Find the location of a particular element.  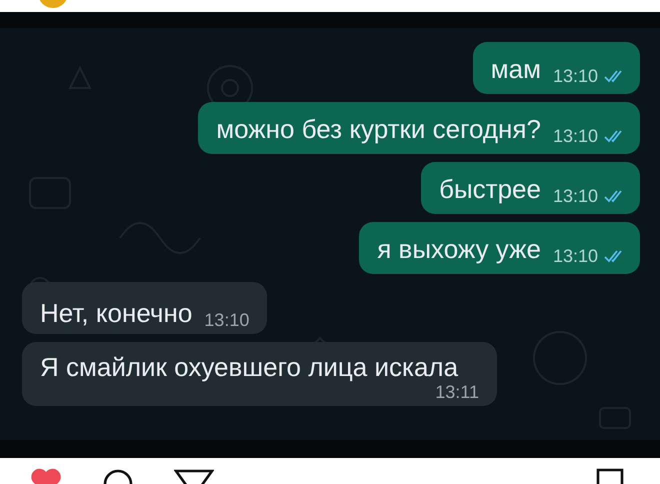

message-text: мам is located at coordinates (515, 69).